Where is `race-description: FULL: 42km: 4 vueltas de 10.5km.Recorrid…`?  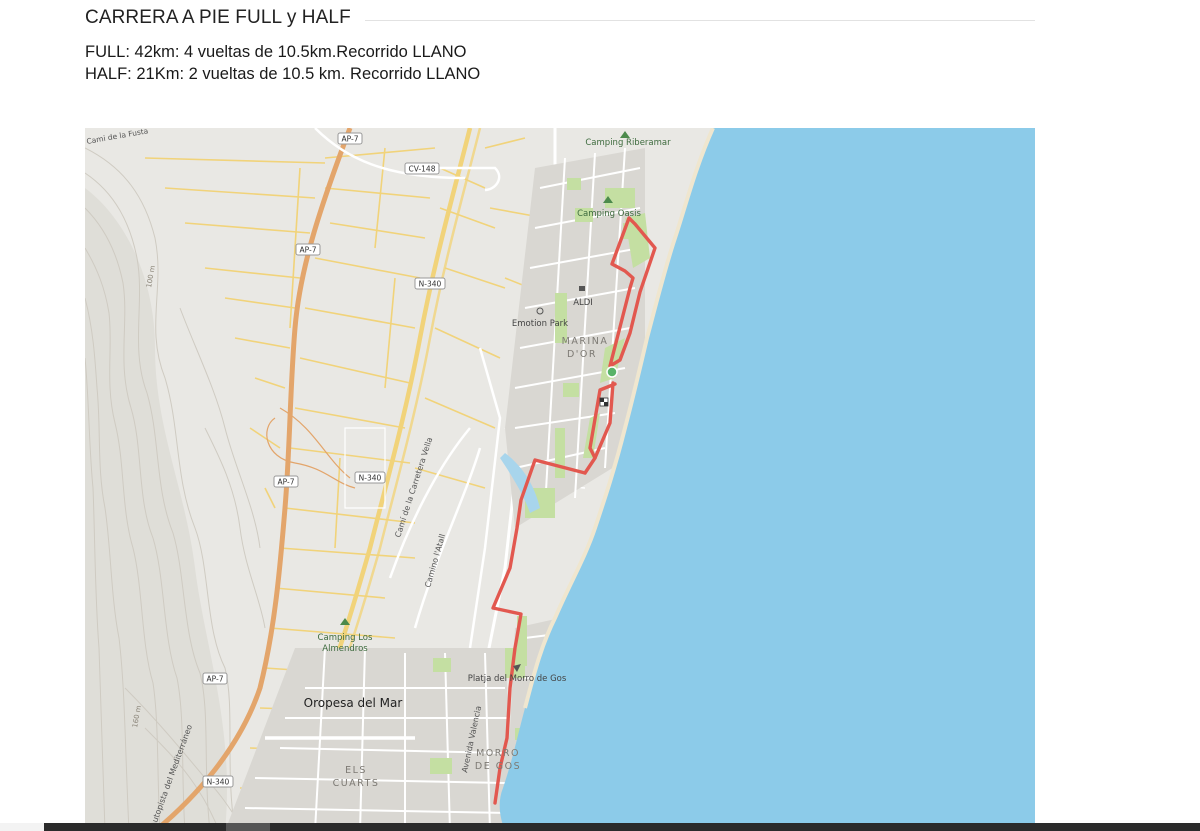
race-description: FULL: 42km: 4 vueltas de 10.5km.Recorrid… is located at coordinates (282, 63).